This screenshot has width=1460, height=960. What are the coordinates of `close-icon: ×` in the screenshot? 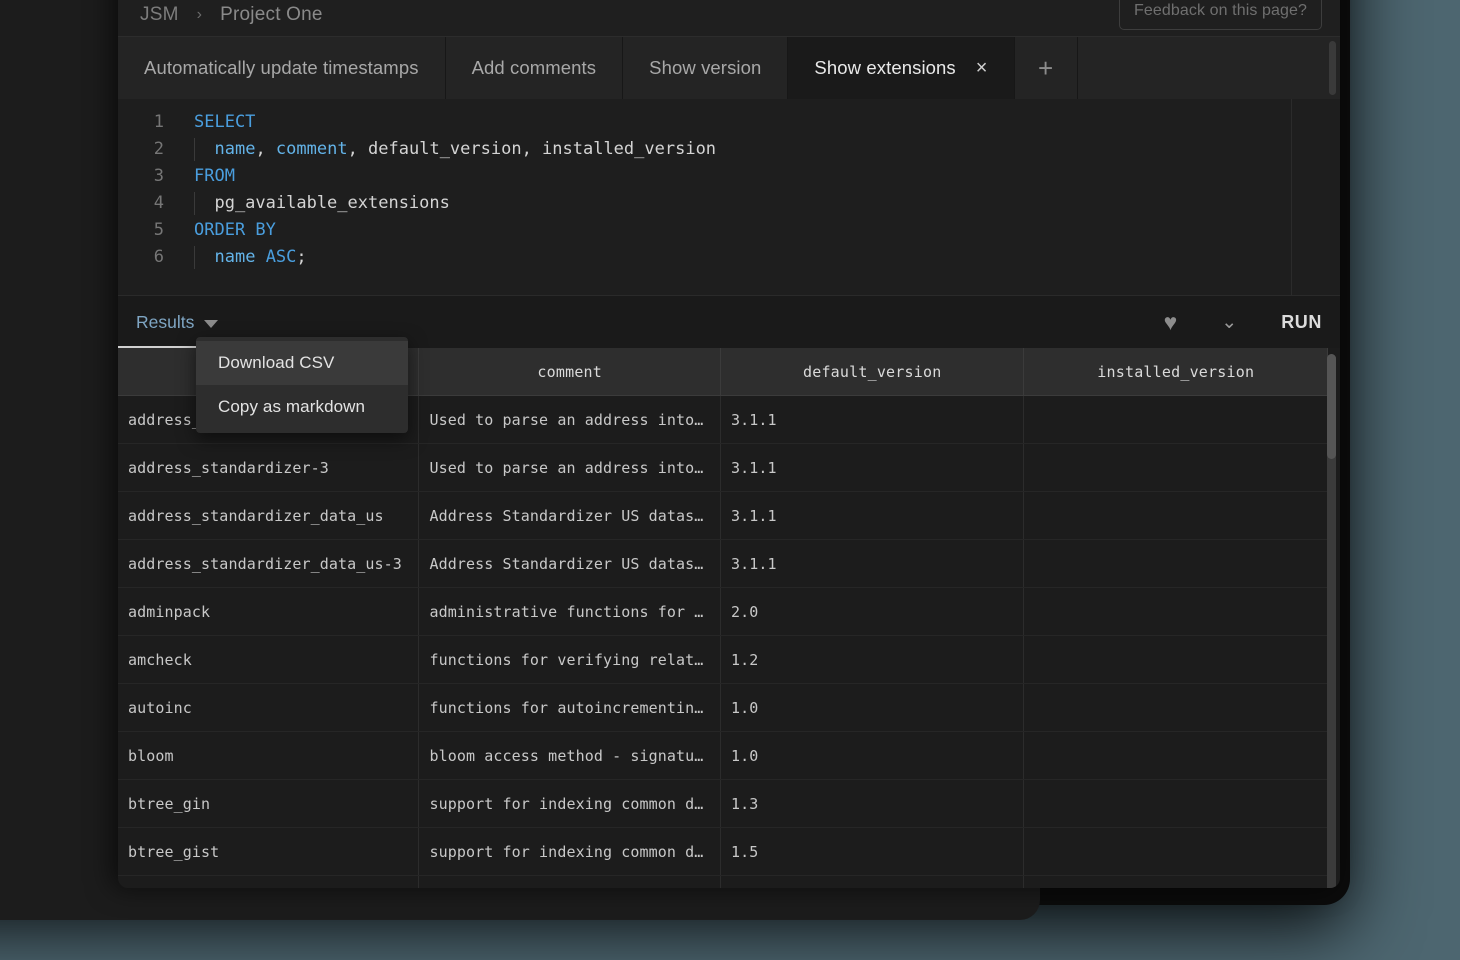 It's located at (982, 68).